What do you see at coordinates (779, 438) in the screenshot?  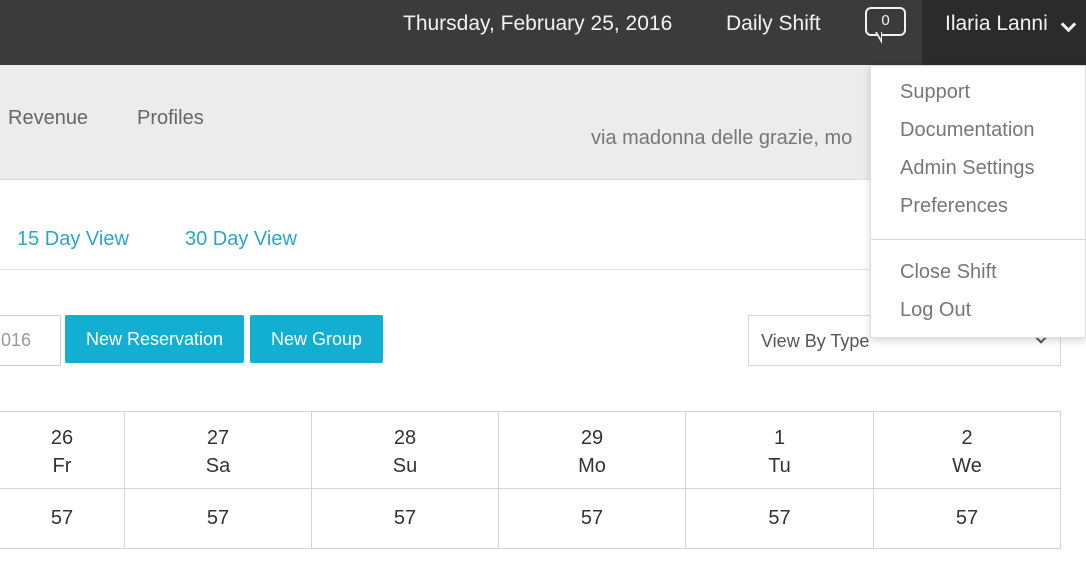 I see `day-number: 1` at bounding box center [779, 438].